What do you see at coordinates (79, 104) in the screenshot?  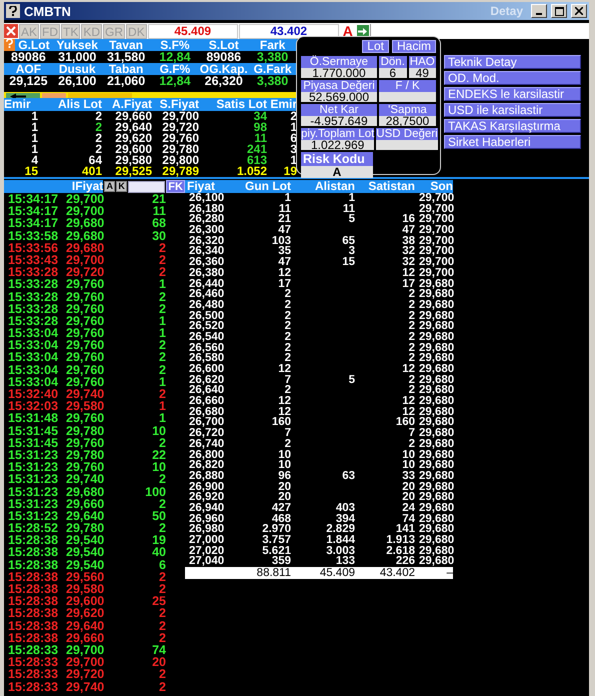 I see `column-header: Alis Lot` at bounding box center [79, 104].